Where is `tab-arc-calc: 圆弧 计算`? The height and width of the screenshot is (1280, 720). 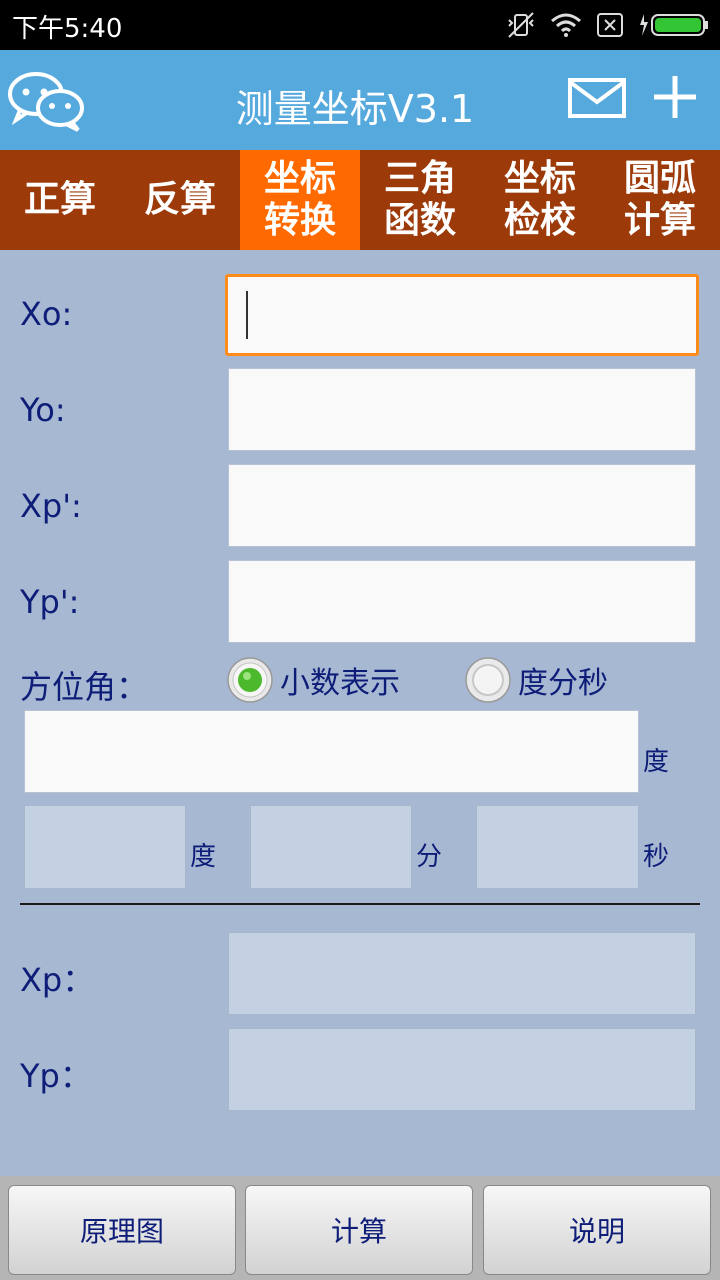 tab-arc-calc: 圆弧 计算 is located at coordinates (660, 200).